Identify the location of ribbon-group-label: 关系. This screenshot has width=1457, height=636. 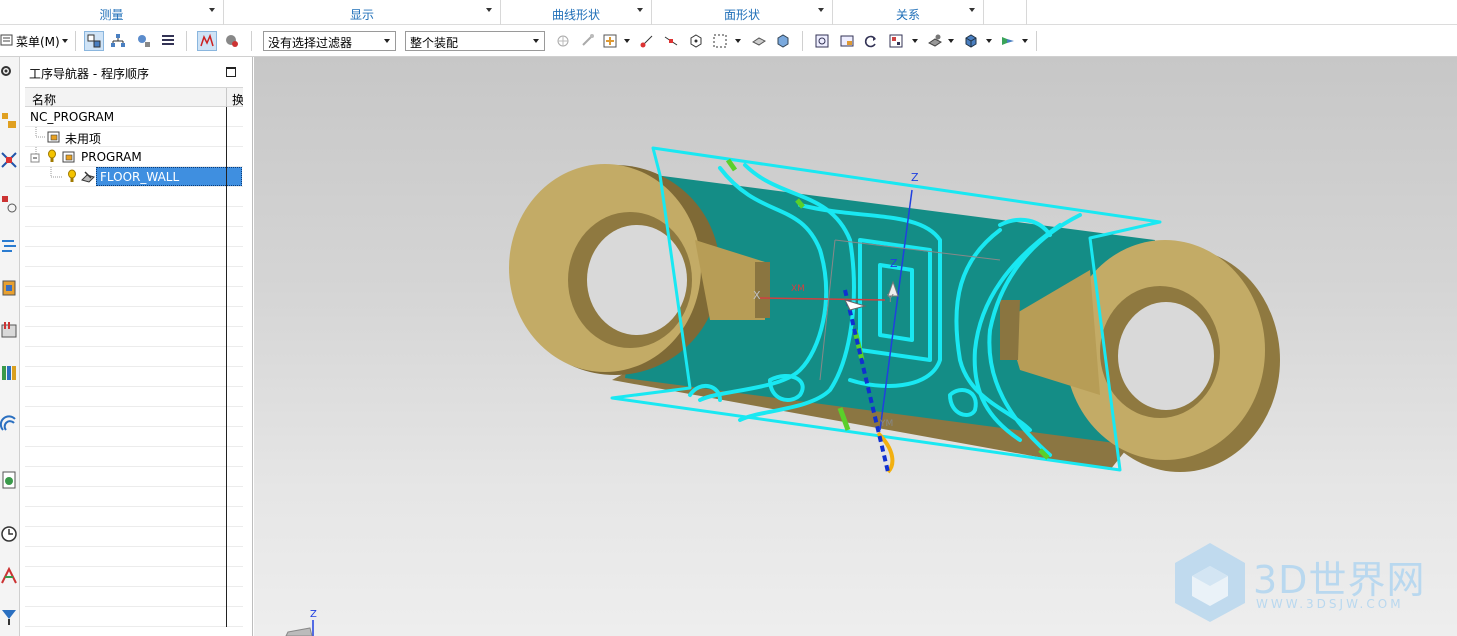
(907, 15).